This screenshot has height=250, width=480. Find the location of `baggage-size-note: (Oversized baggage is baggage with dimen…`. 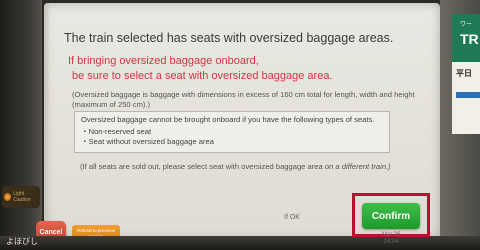

baggage-size-note: (Oversized baggage is baggage with dimen… is located at coordinates (243, 99).